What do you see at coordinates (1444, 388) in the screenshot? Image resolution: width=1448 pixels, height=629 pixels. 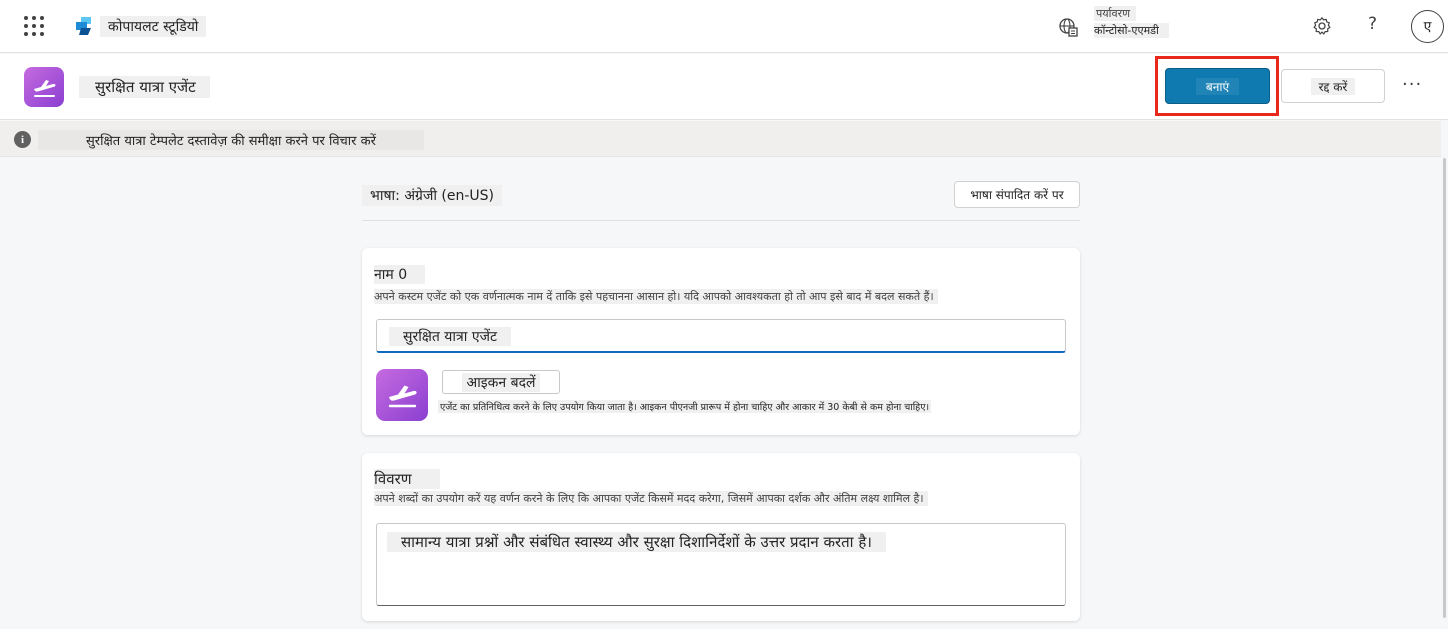 I see `scrollbar-thumb` at bounding box center [1444, 388].